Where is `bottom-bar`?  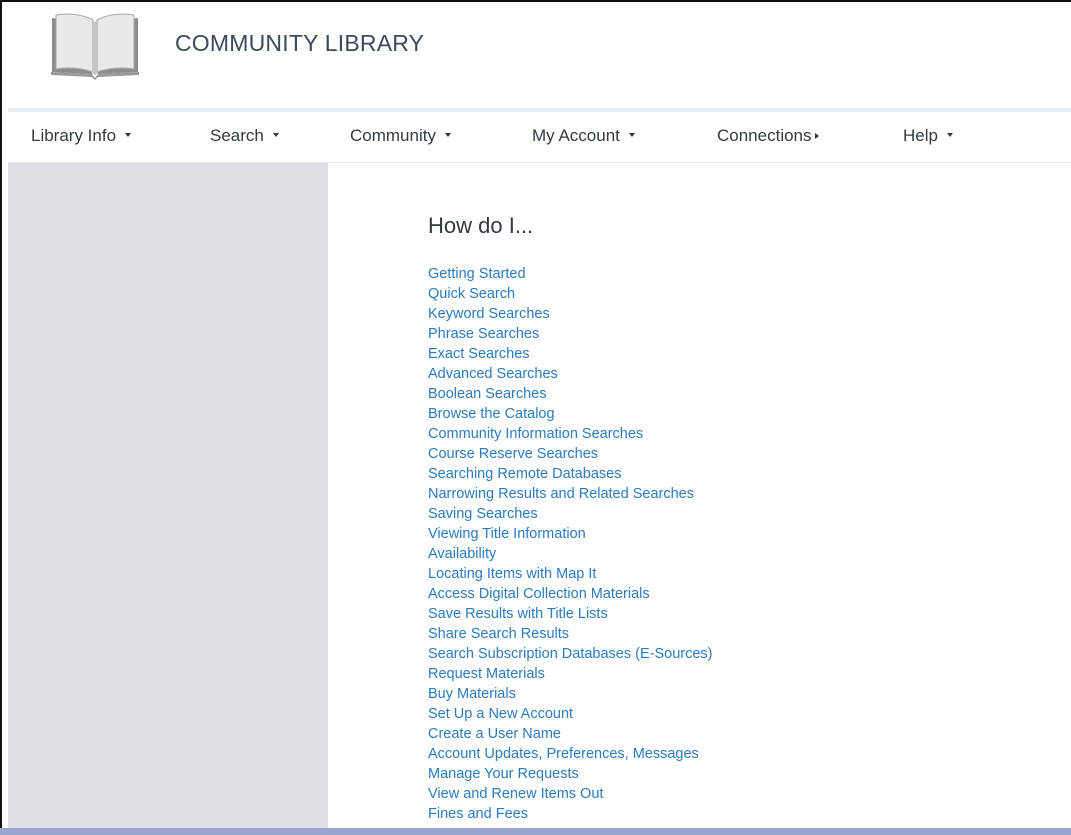 bottom-bar is located at coordinates (535, 831).